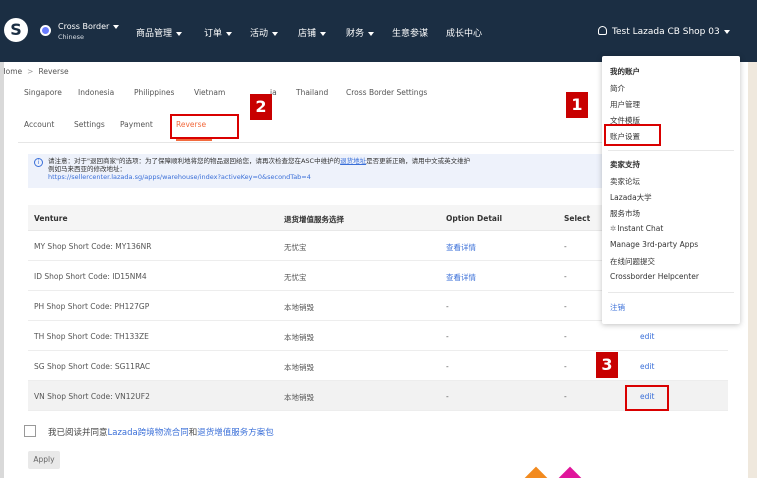 This screenshot has width=757, height=478. What do you see at coordinates (312, 92) in the screenshot?
I see `tab-thailand: Thailand` at bounding box center [312, 92].